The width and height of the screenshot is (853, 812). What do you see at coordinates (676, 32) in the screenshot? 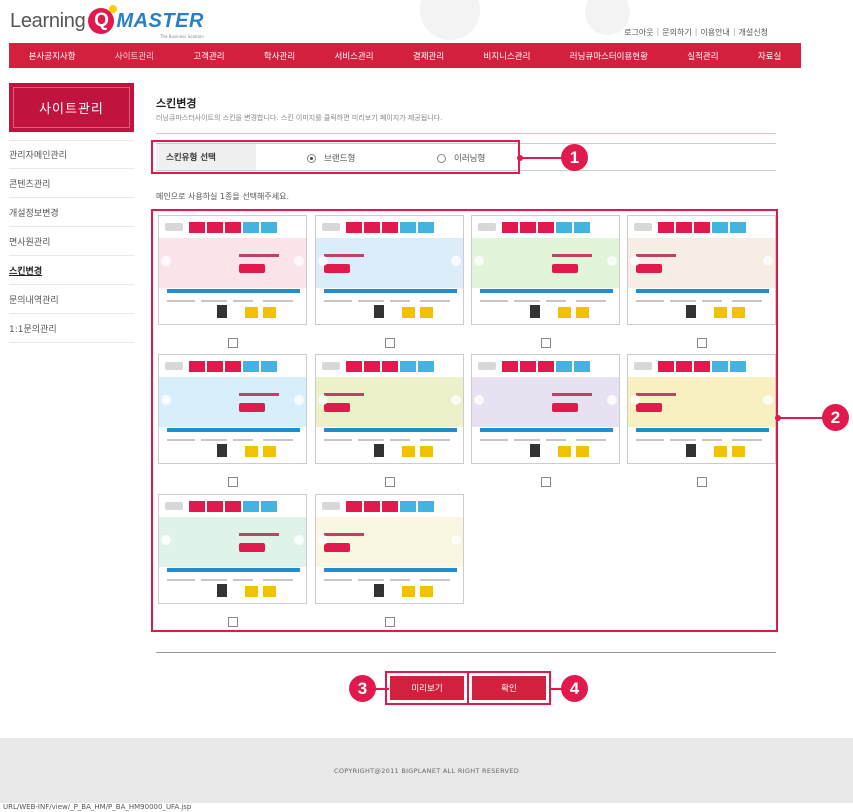
I see `util-link-inquiry: 문의하기` at bounding box center [676, 32].